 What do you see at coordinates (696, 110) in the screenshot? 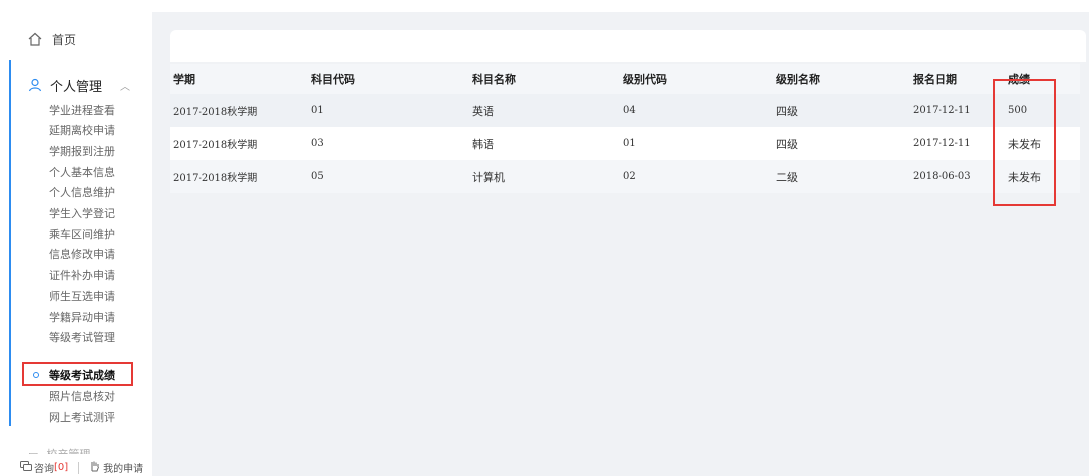
I see `table-cell: 04` at bounding box center [696, 110].